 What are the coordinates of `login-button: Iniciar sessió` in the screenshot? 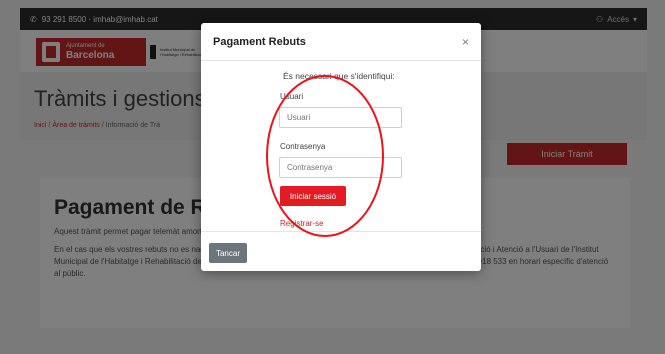 It's located at (313, 196).